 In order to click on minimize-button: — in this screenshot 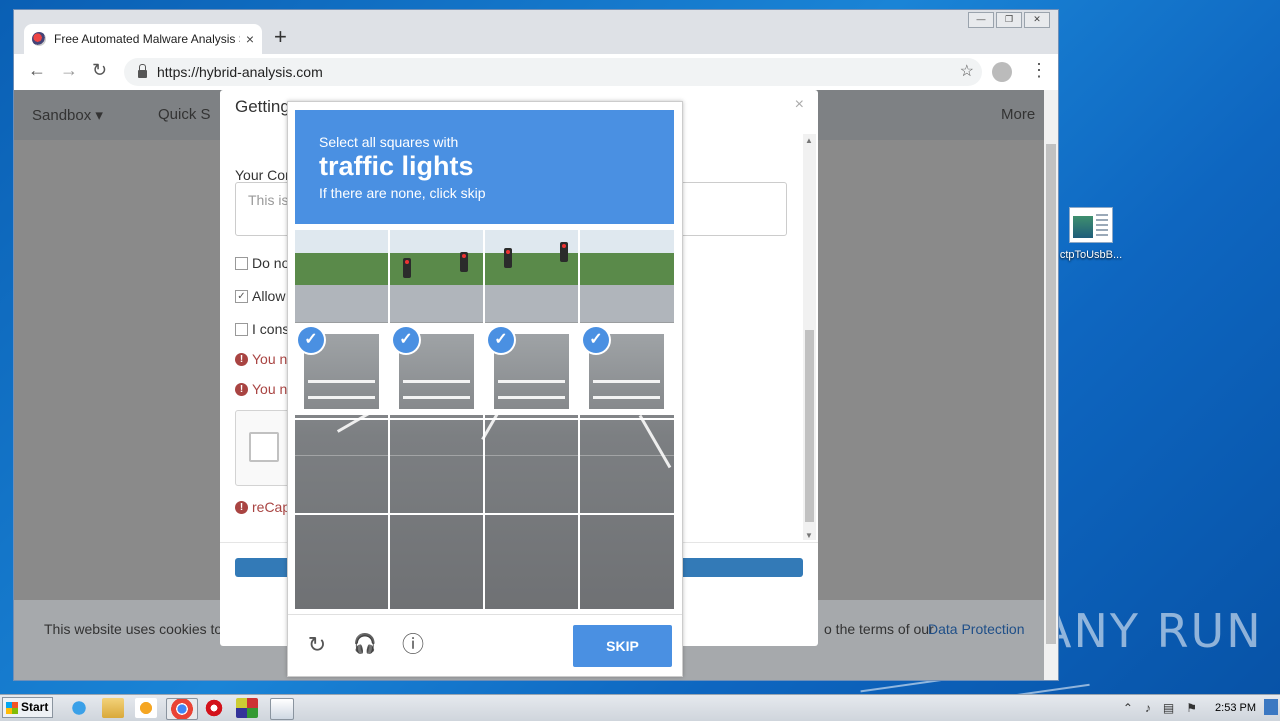, I will do `click(981, 20)`.